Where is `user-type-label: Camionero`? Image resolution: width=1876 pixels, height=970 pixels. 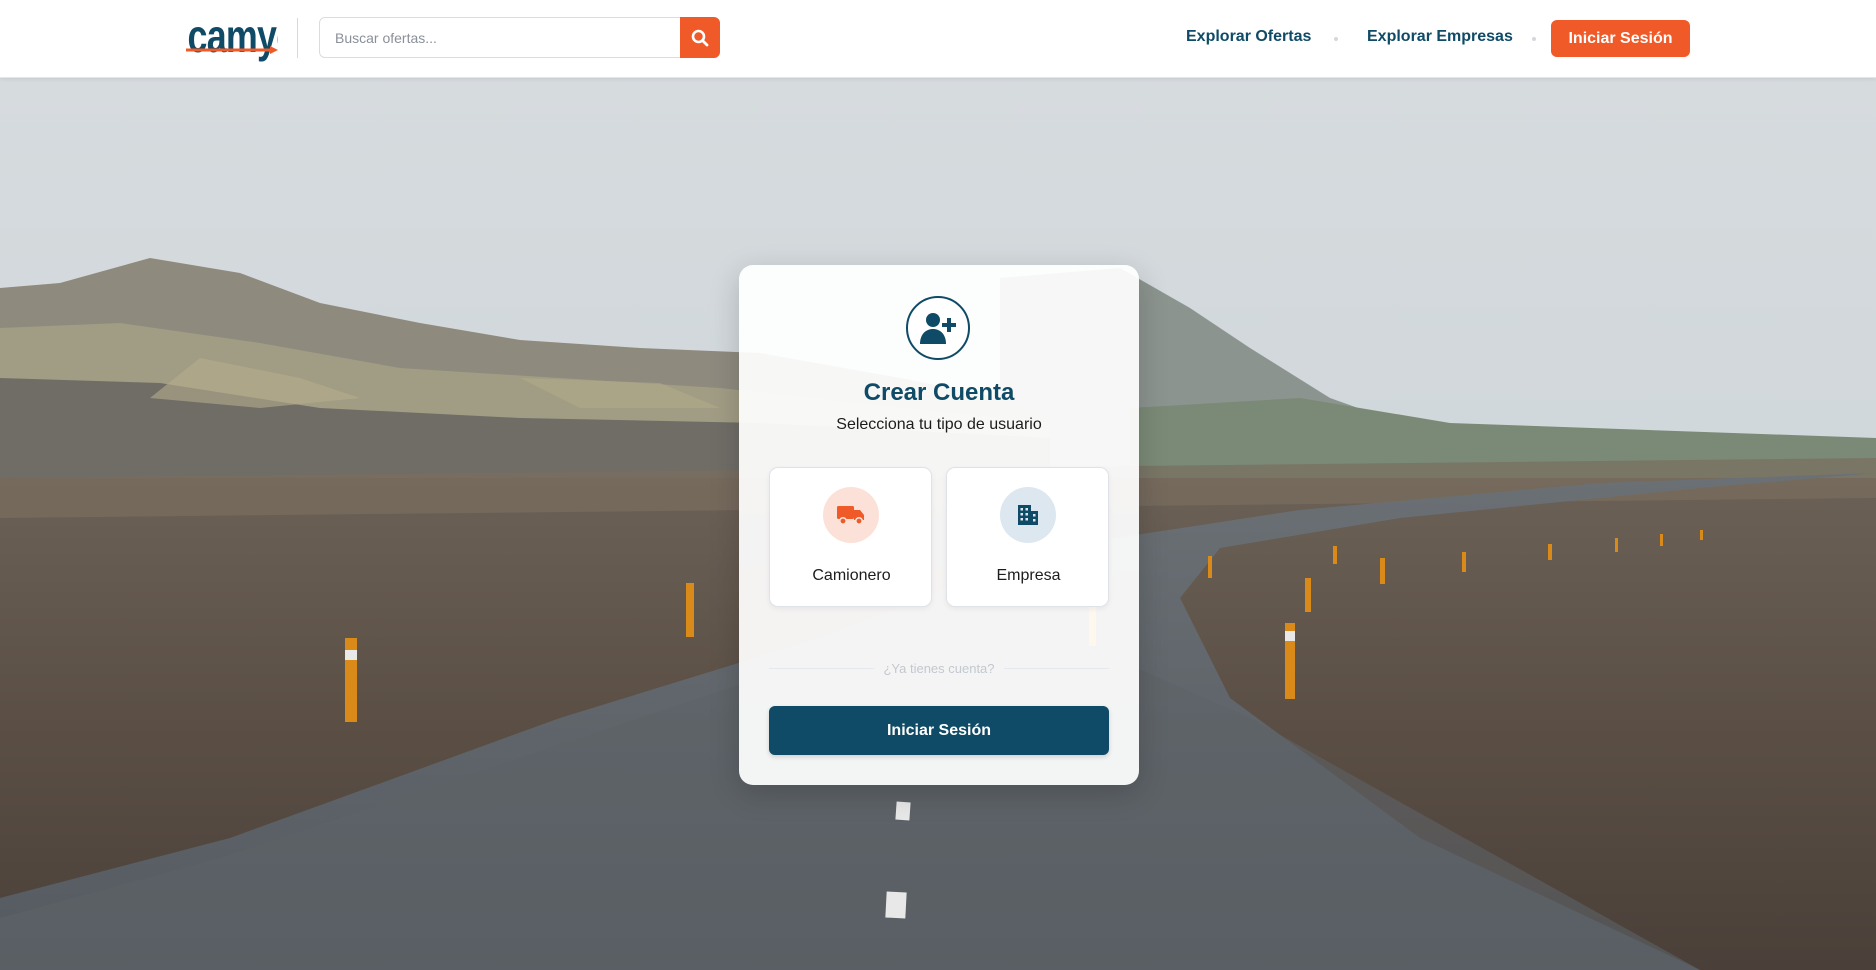 user-type-label: Camionero is located at coordinates (851, 575).